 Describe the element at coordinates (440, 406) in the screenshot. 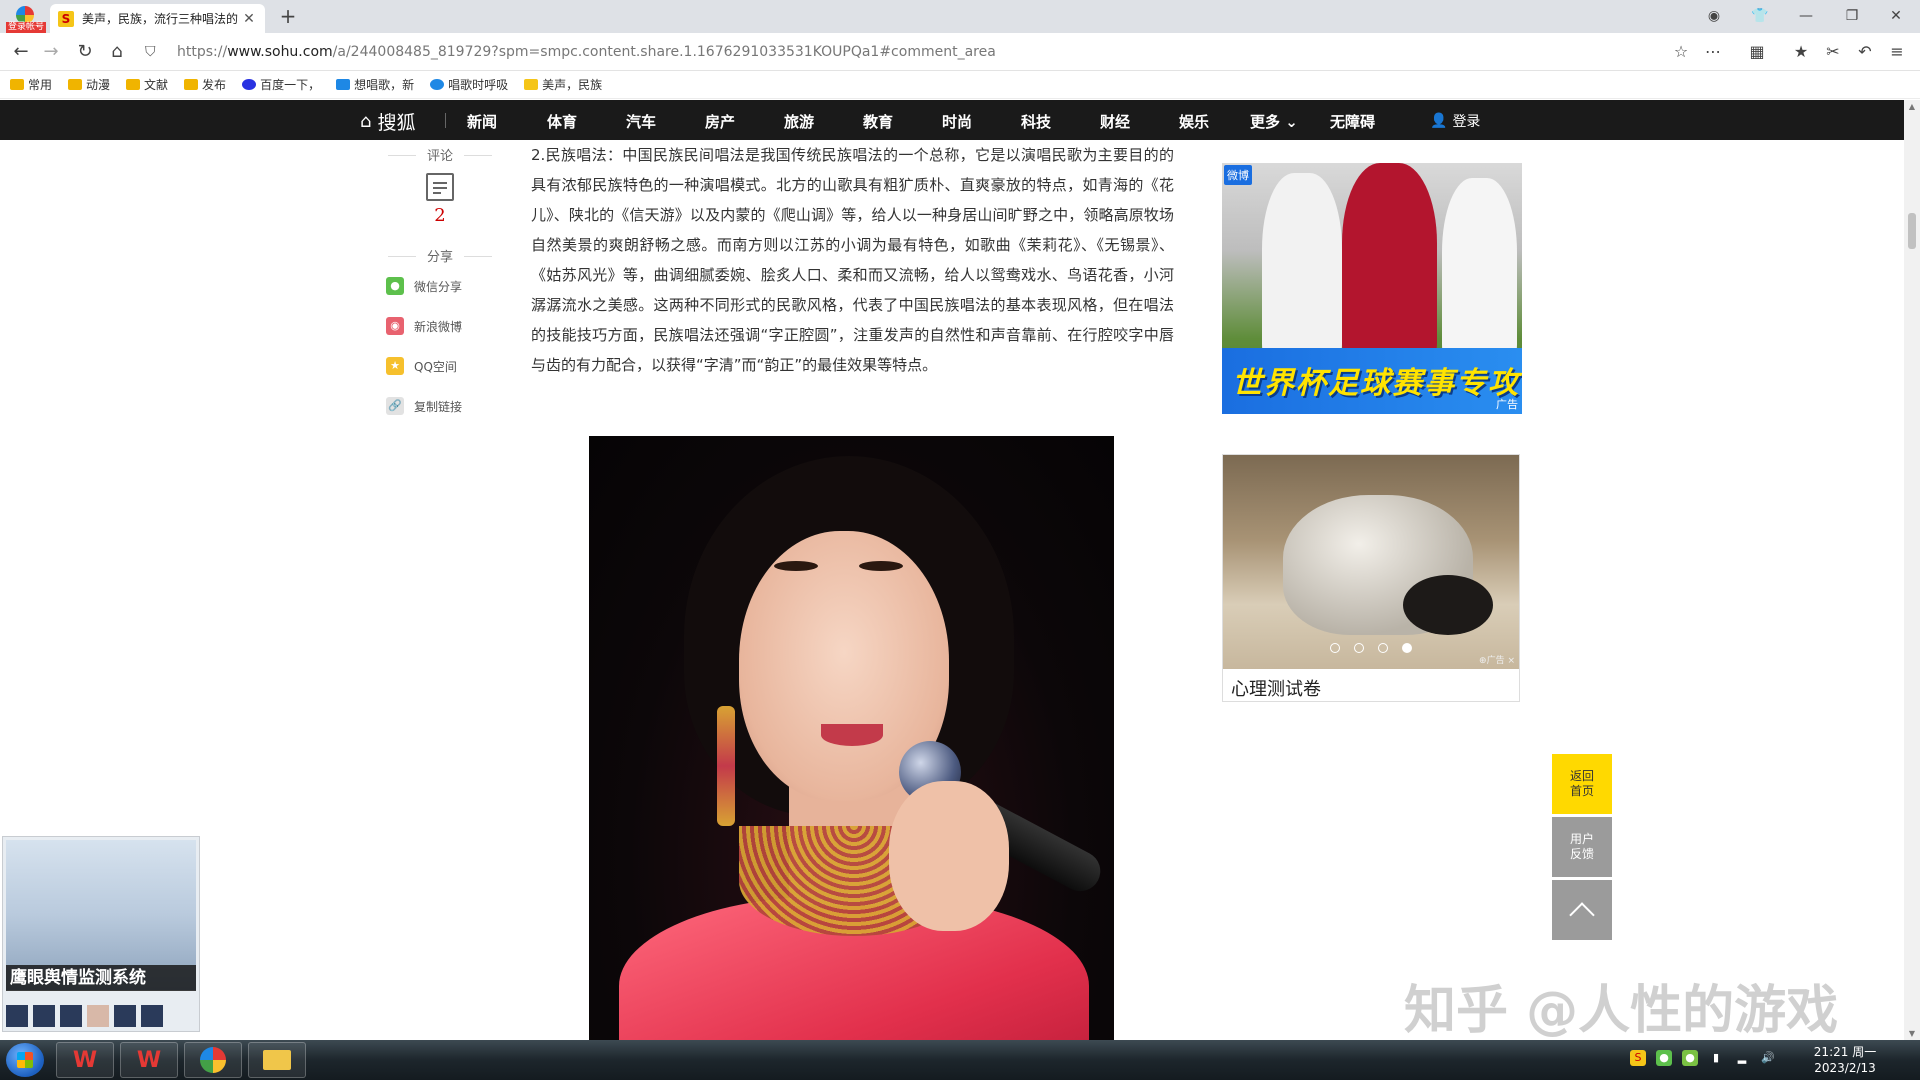

I see `share-copy-link: 🔗 复制链接` at that location.